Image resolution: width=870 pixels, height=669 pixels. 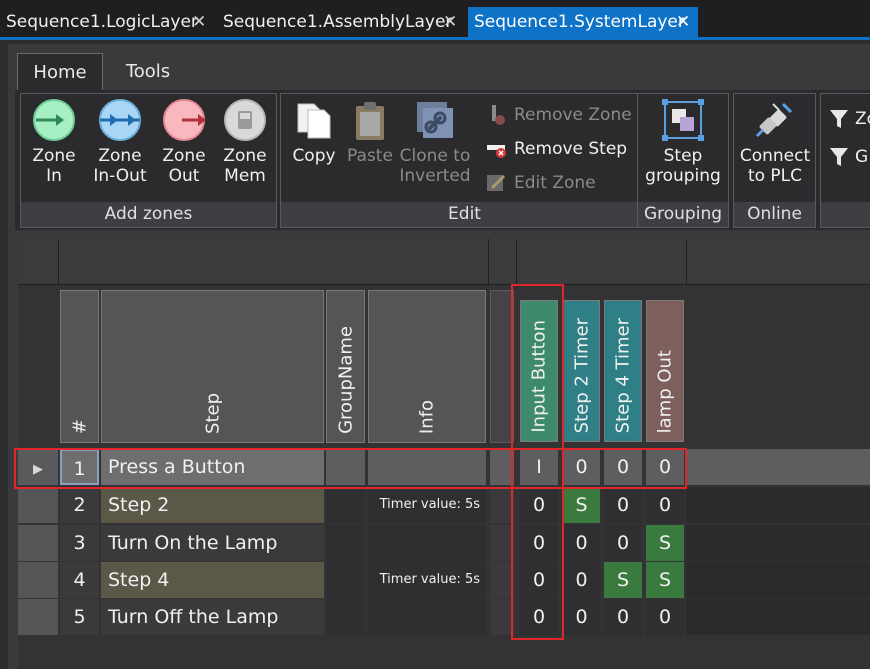 I want to click on zone-out-icon, so click(x=184, y=120).